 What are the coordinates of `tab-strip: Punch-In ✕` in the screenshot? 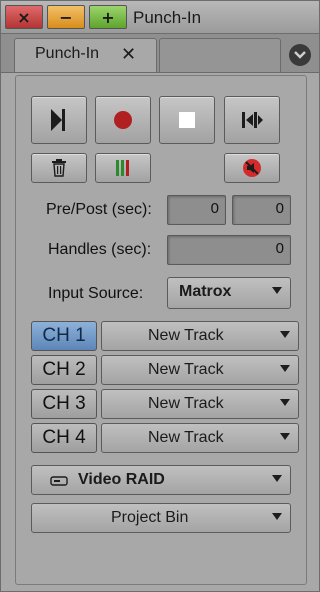 It's located at (160, 53).